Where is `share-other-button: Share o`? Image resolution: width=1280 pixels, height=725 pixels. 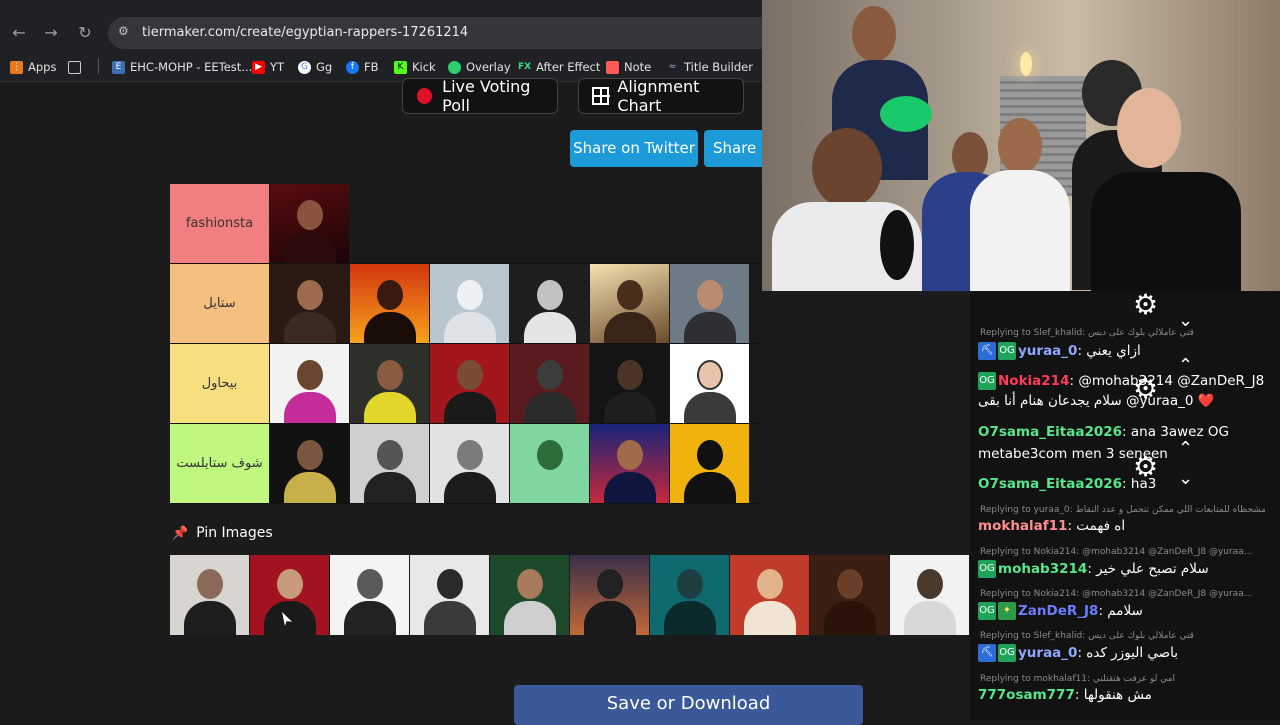 share-other-button: Share o is located at coordinates (733, 148).